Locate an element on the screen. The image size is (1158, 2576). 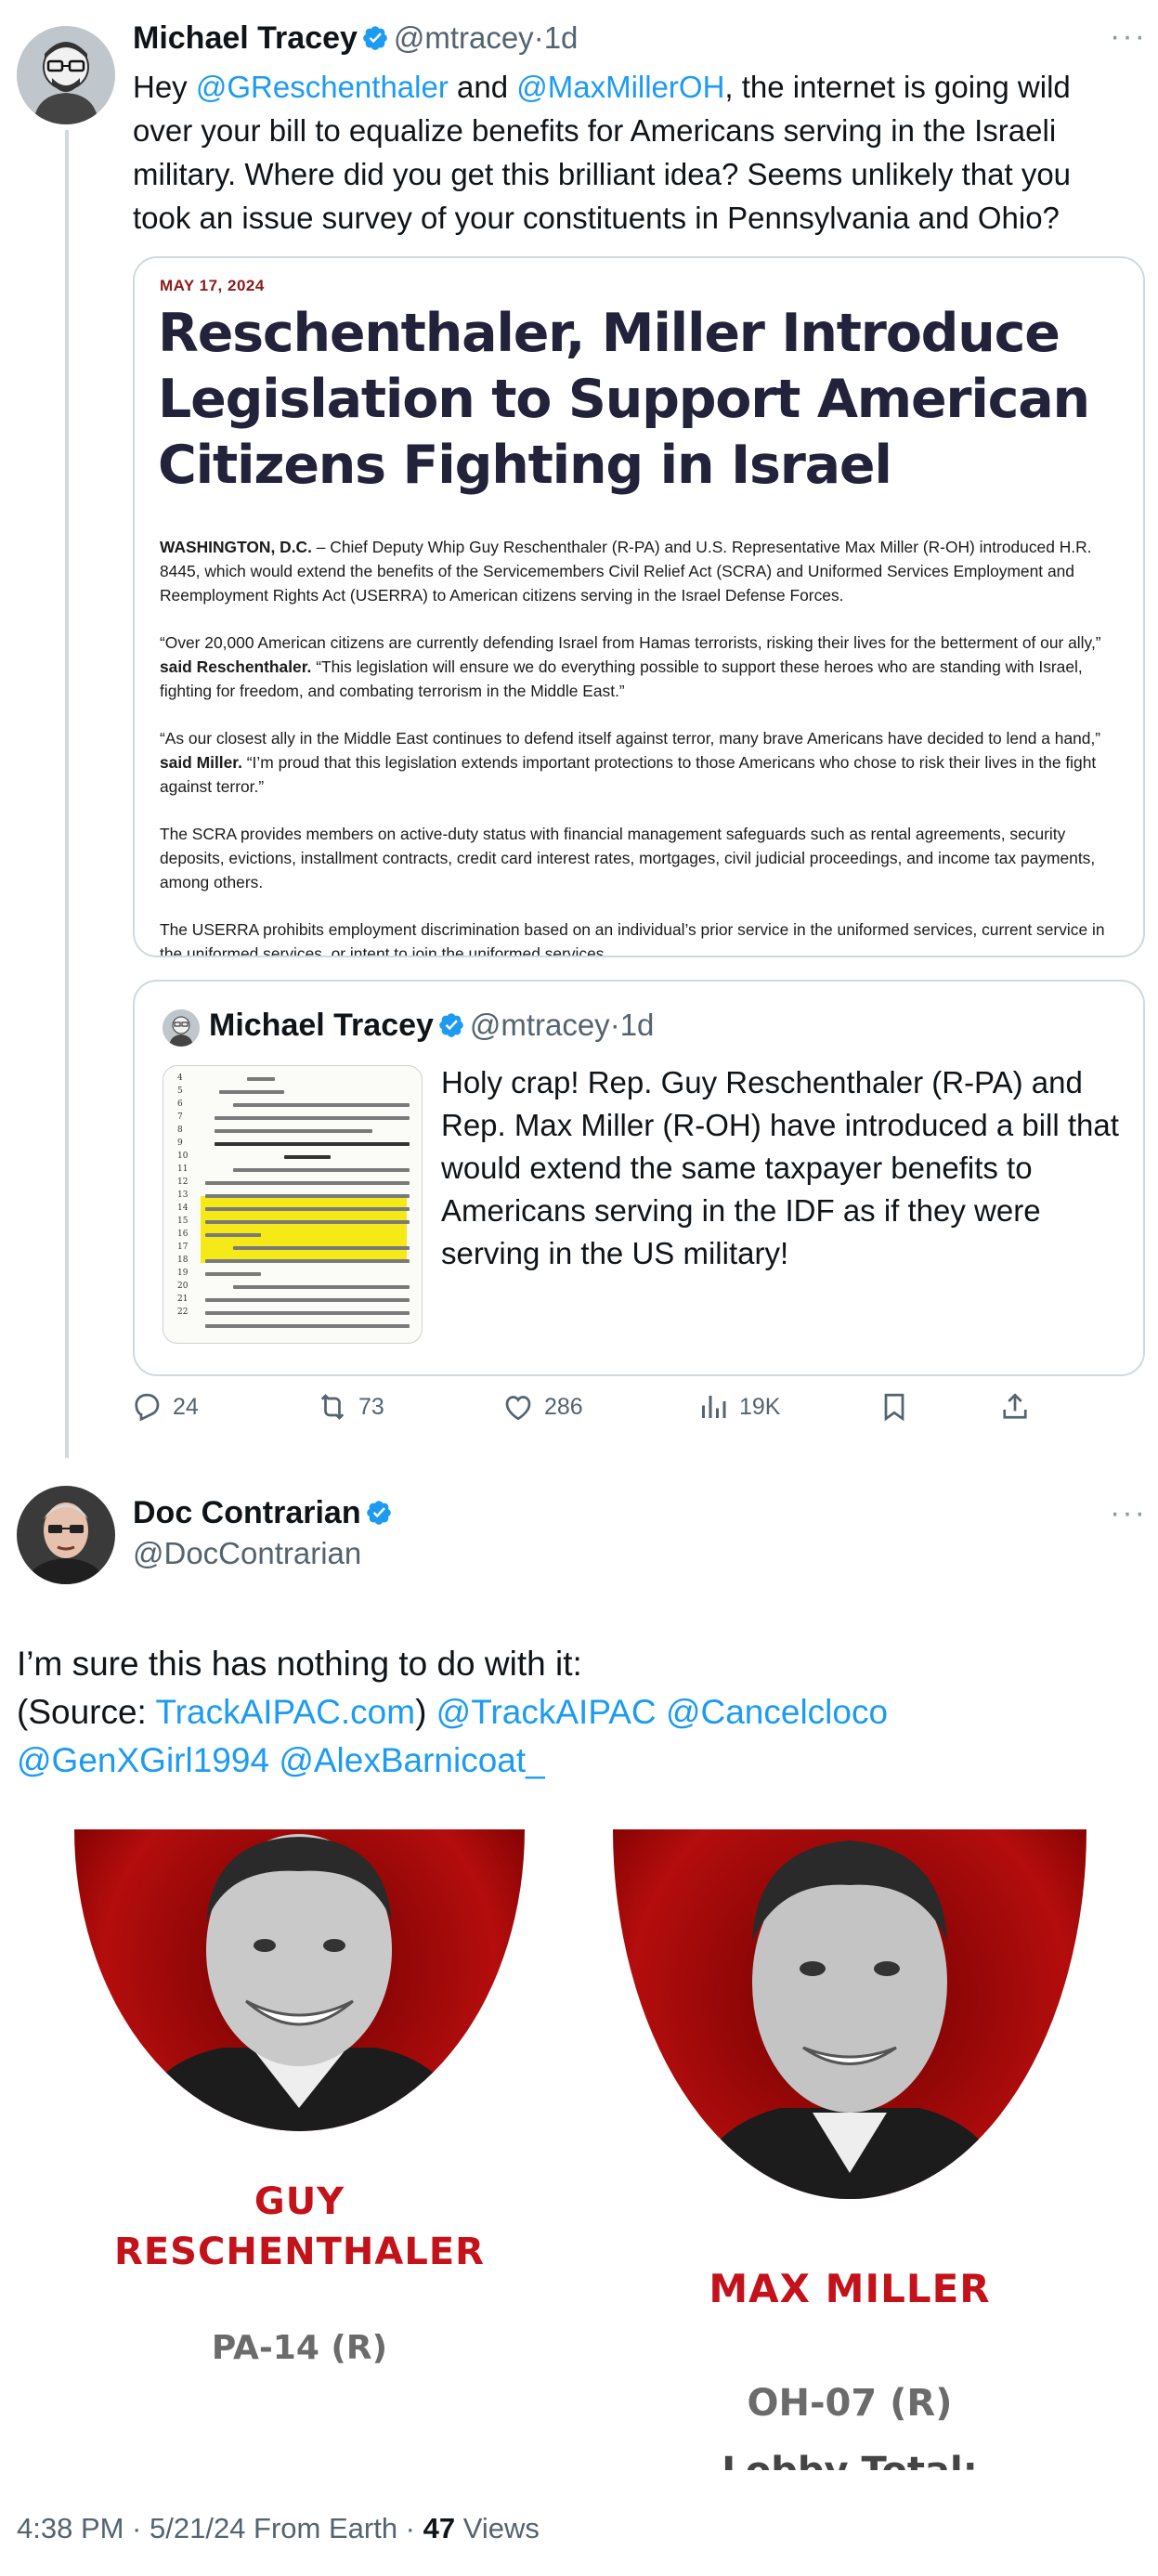
mention-trackaipac: @TrackAIPAC is located at coordinates (546, 1712).